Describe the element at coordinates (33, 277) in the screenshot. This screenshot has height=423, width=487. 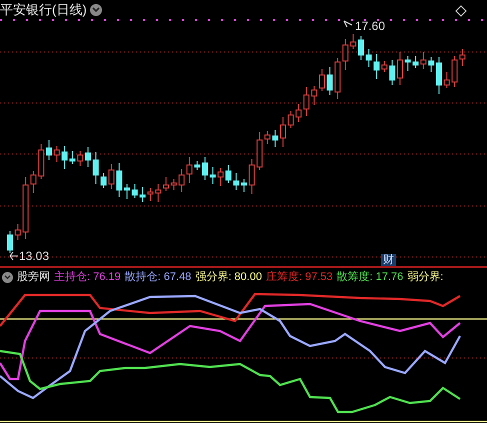
I see `indicator-name: 股旁网` at that location.